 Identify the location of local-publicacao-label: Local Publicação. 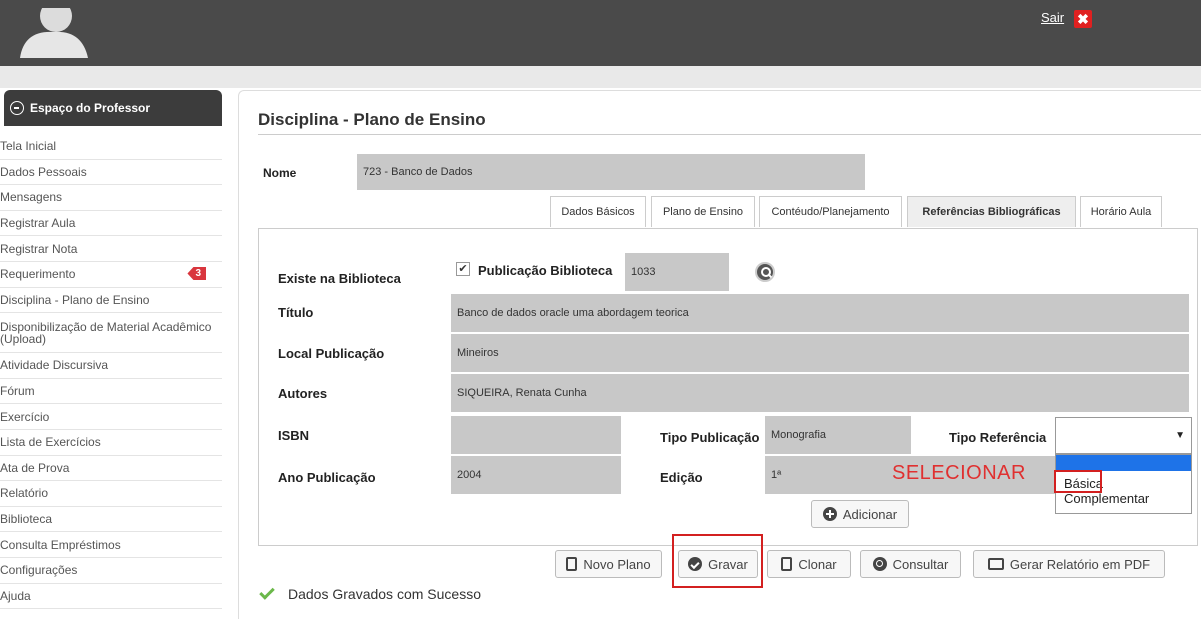
(331, 353).